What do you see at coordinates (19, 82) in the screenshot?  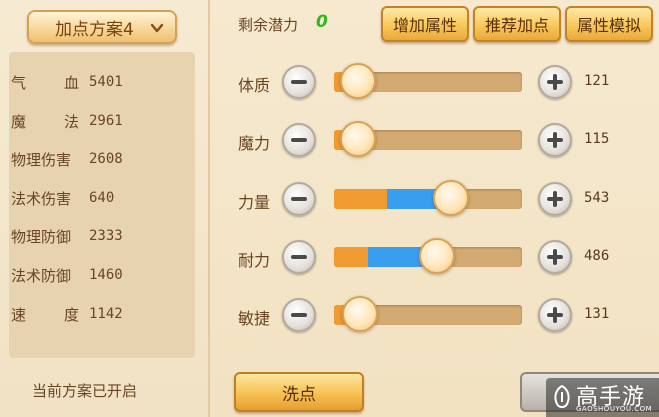 I see `stat-name-char: 气` at bounding box center [19, 82].